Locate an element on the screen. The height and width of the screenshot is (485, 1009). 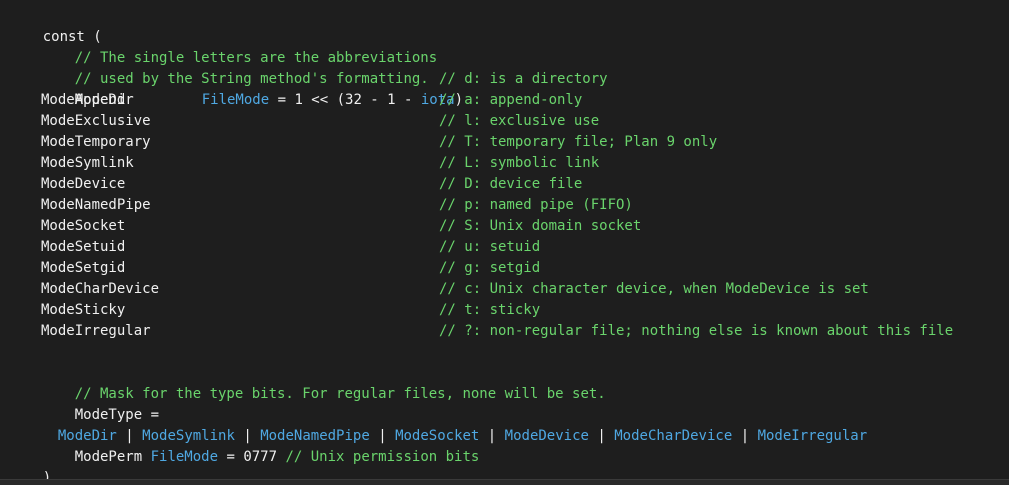
const-name: ModeSticky is located at coordinates (83, 310).